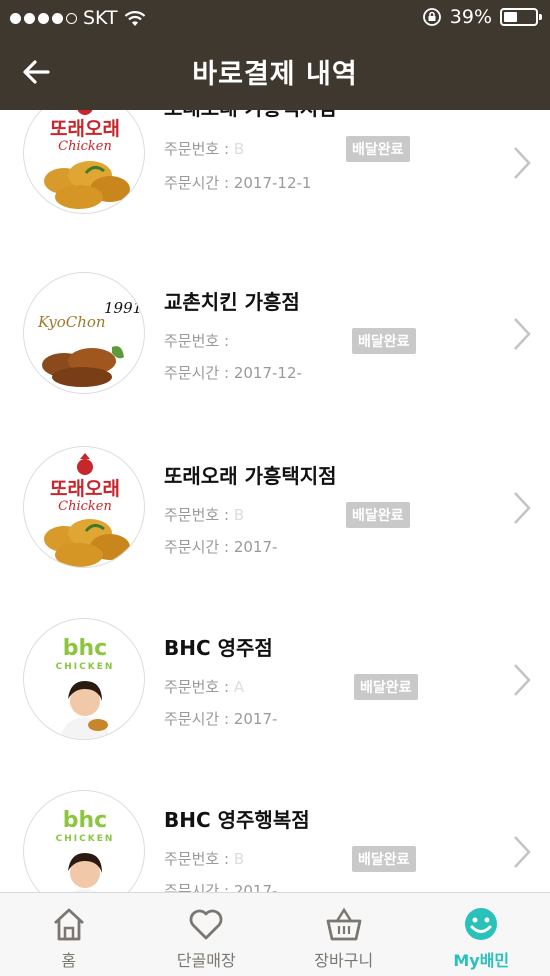  What do you see at coordinates (481, 960) in the screenshot?
I see `tab-my-baemin-label: My배민` at bounding box center [481, 960].